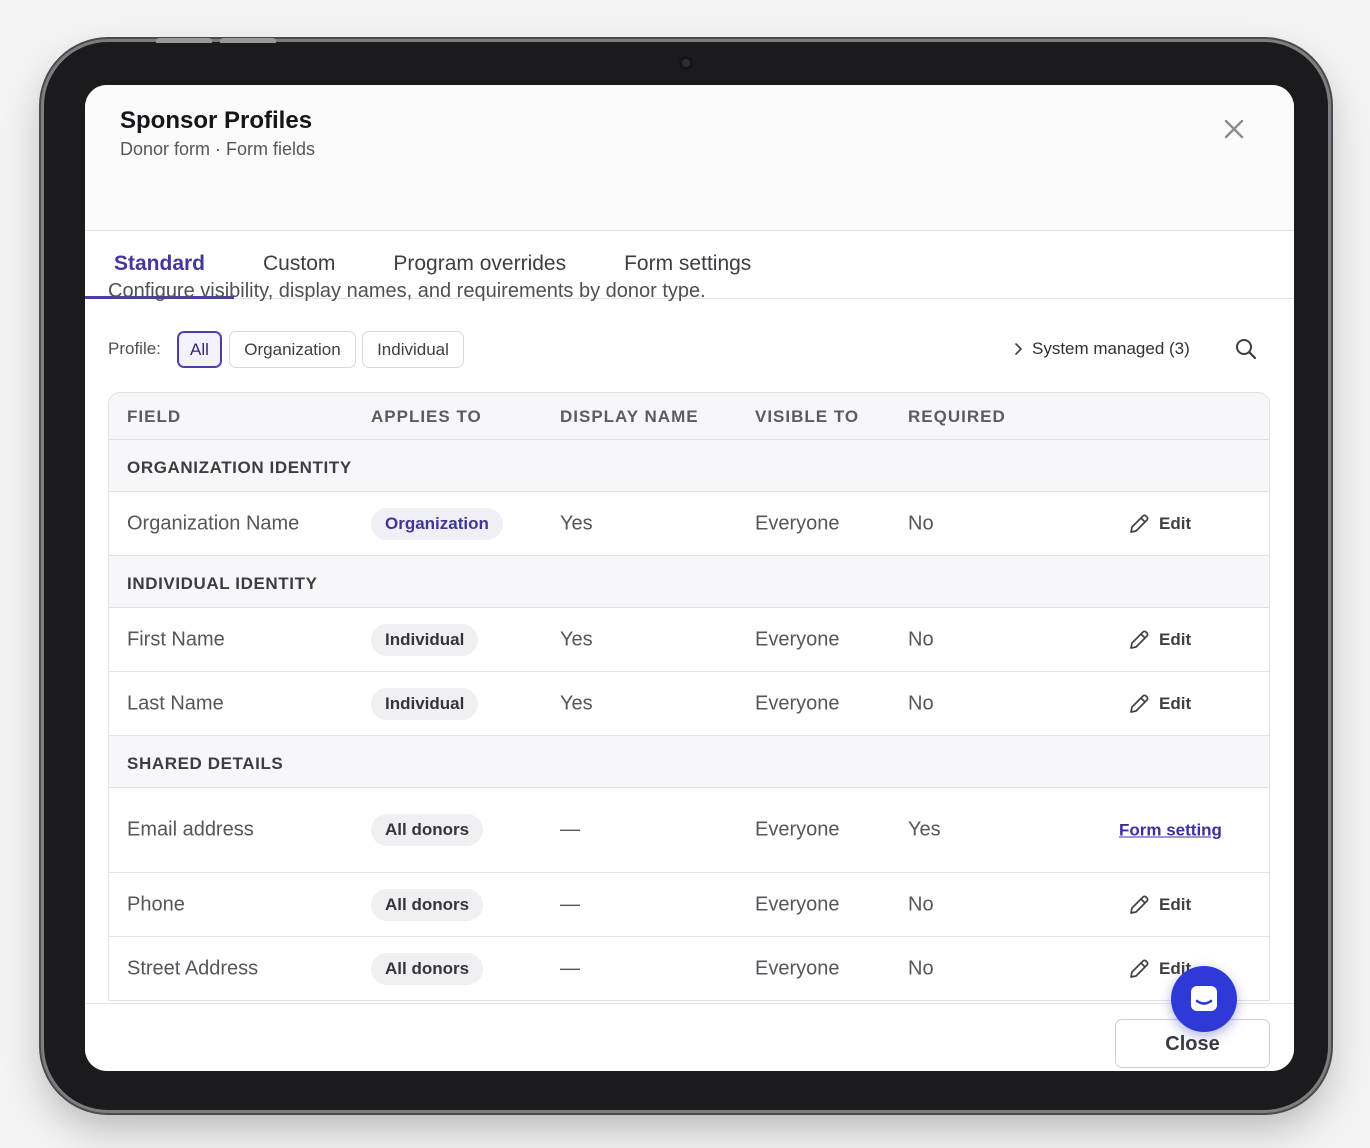  I want to click on field-name: Last Name, so click(175, 703).